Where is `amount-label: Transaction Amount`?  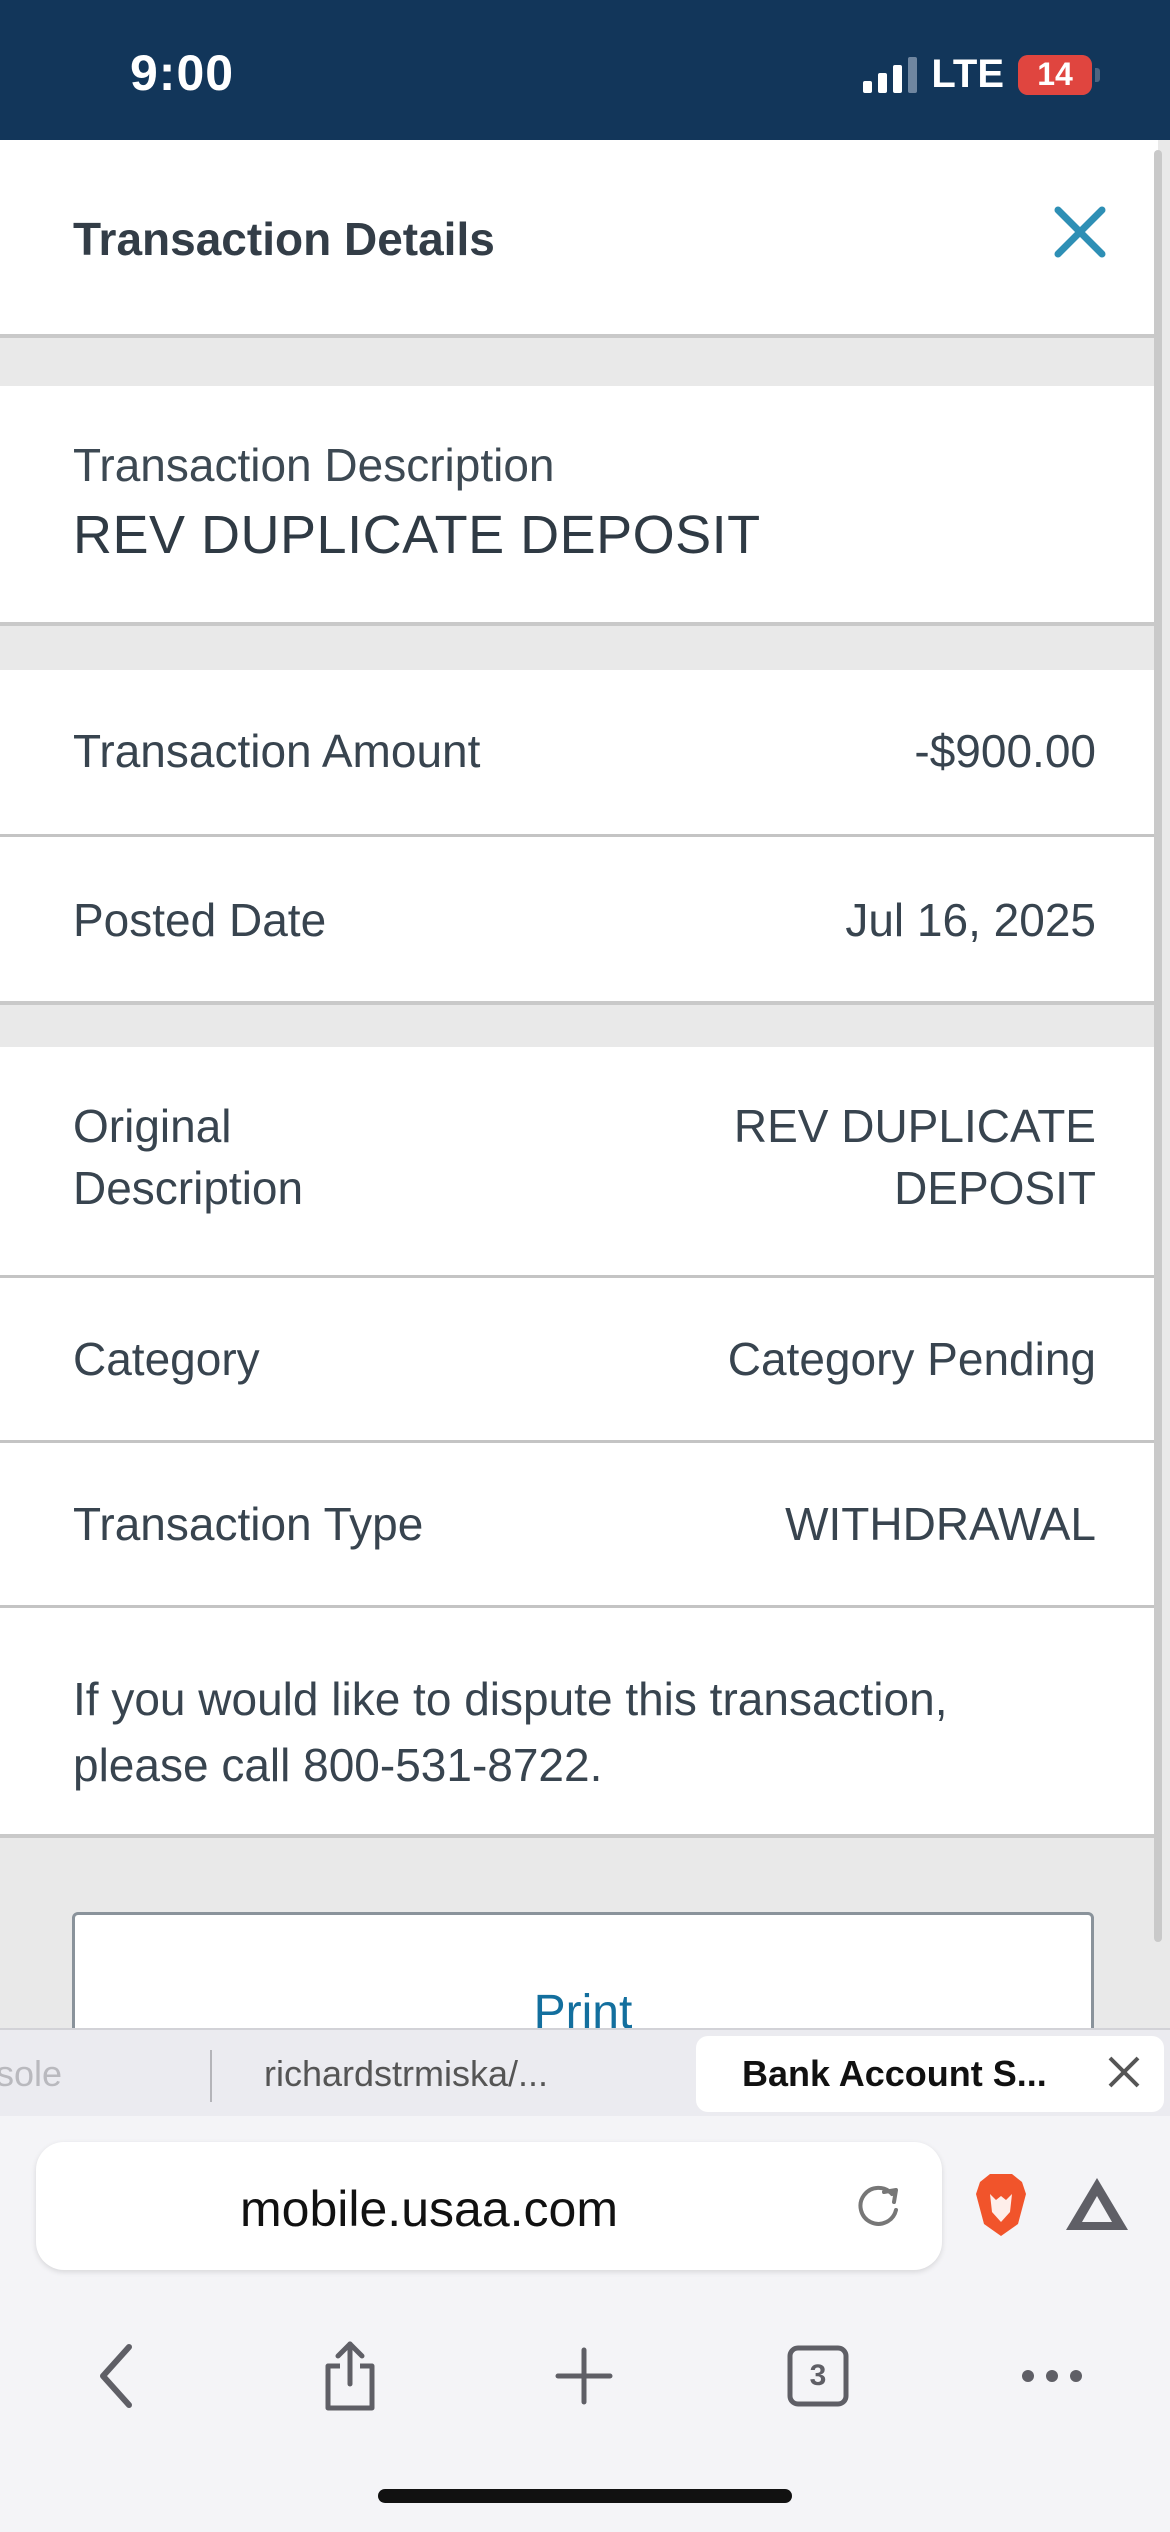 amount-label: Transaction Amount is located at coordinates (277, 751).